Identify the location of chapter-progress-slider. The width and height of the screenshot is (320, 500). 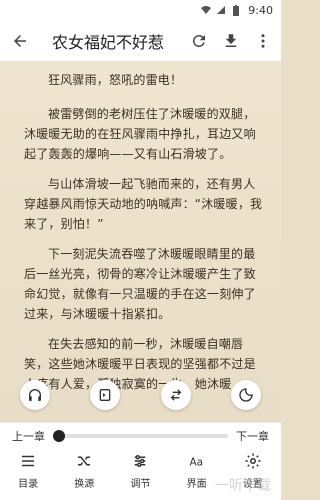
(140, 436).